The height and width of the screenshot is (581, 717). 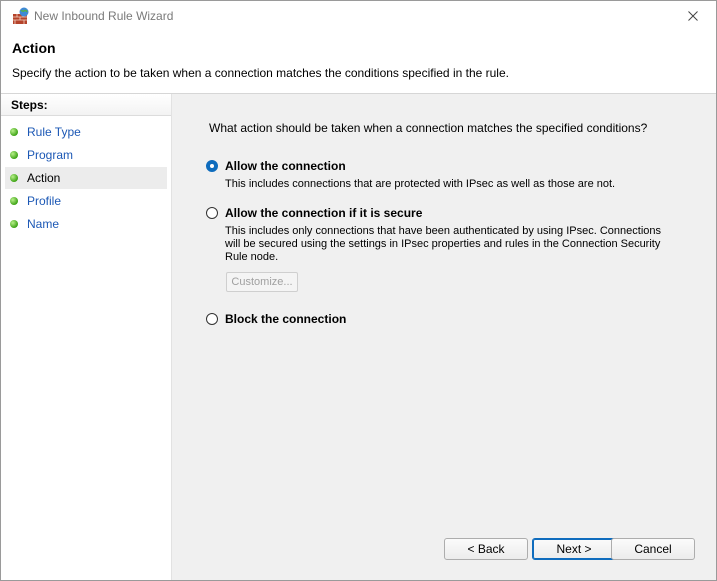 What do you see at coordinates (104, 16) in the screenshot?
I see `window-title: New Inbound Rule Wizard` at bounding box center [104, 16].